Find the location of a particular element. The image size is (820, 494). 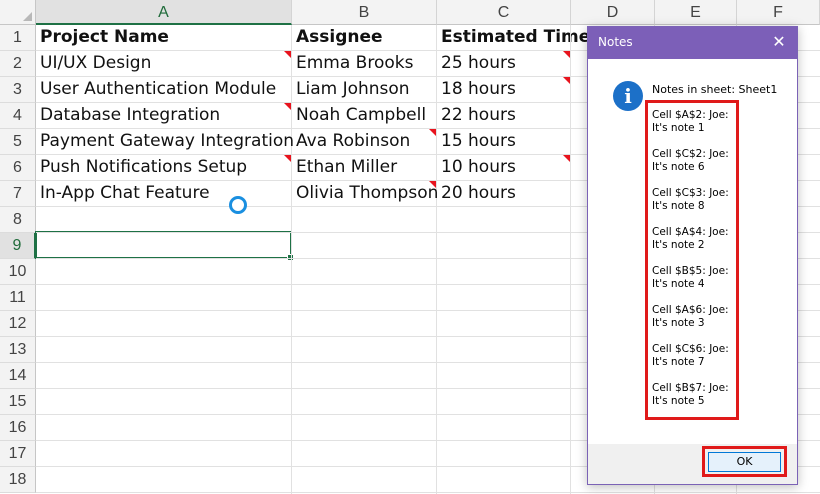

cell-b1: Assignee is located at coordinates (364, 38).